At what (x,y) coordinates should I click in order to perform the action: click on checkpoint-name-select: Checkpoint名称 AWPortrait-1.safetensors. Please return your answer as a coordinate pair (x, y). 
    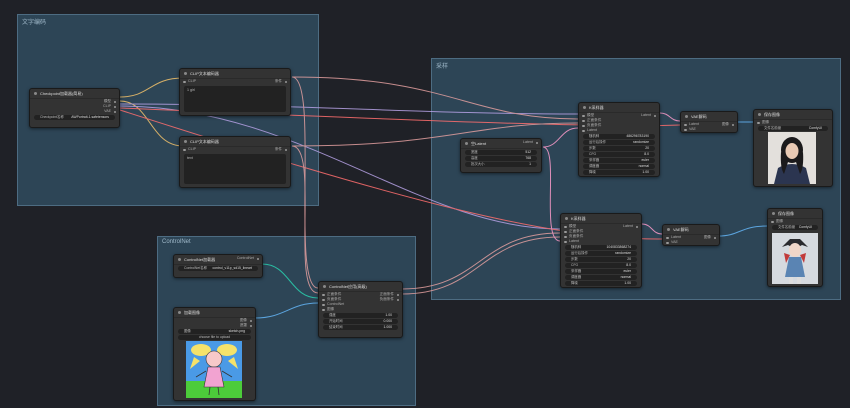
    Looking at the image, I should click on (74, 117).